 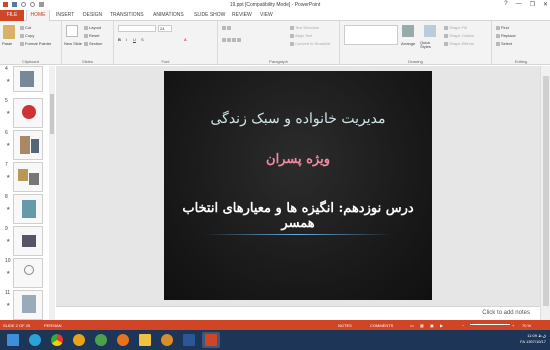 I want to click on shape-fill-button: Shape Fill, so click(x=455, y=27).